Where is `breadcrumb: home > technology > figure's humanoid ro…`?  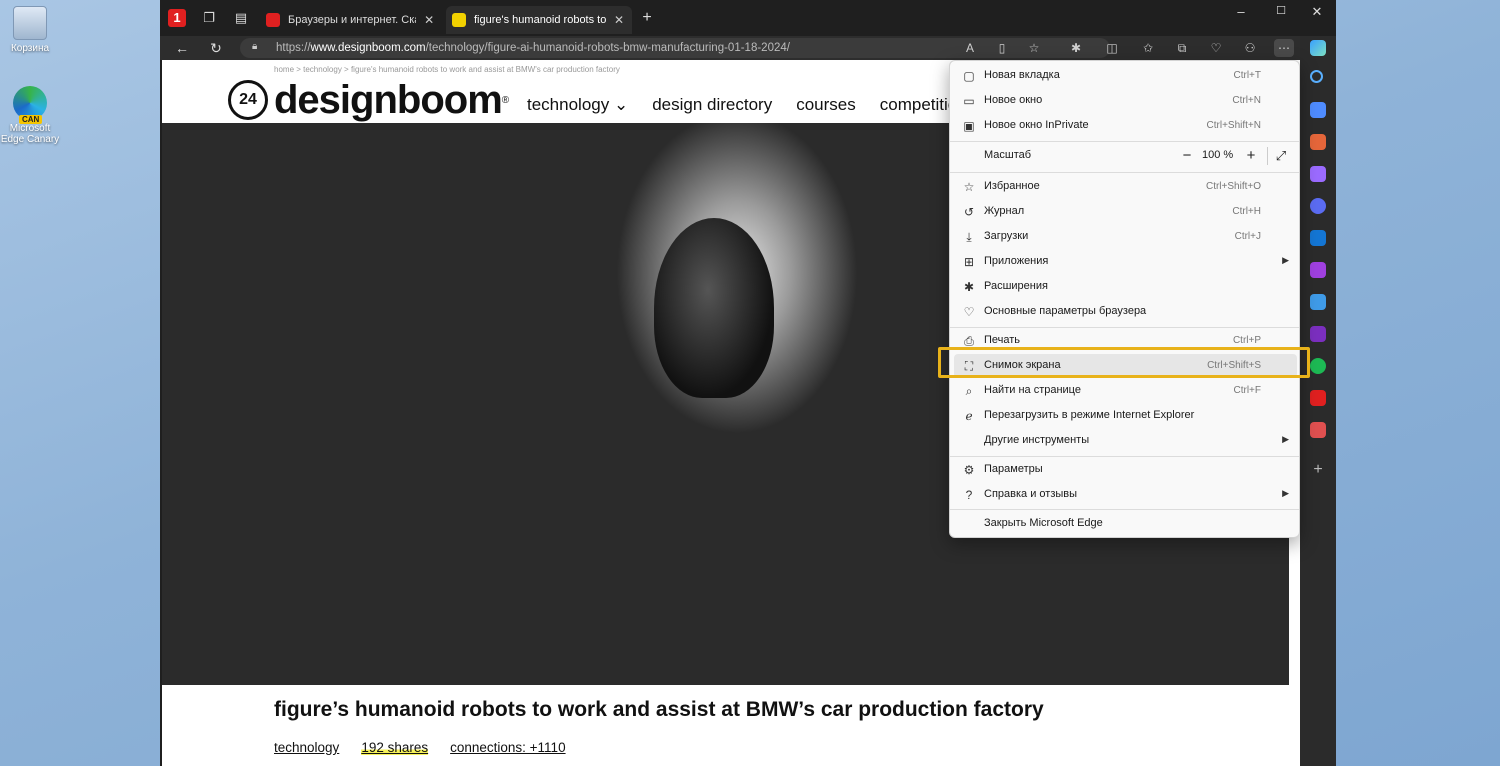 breadcrumb: home > technology > figure's humanoid ro… is located at coordinates (447, 69).